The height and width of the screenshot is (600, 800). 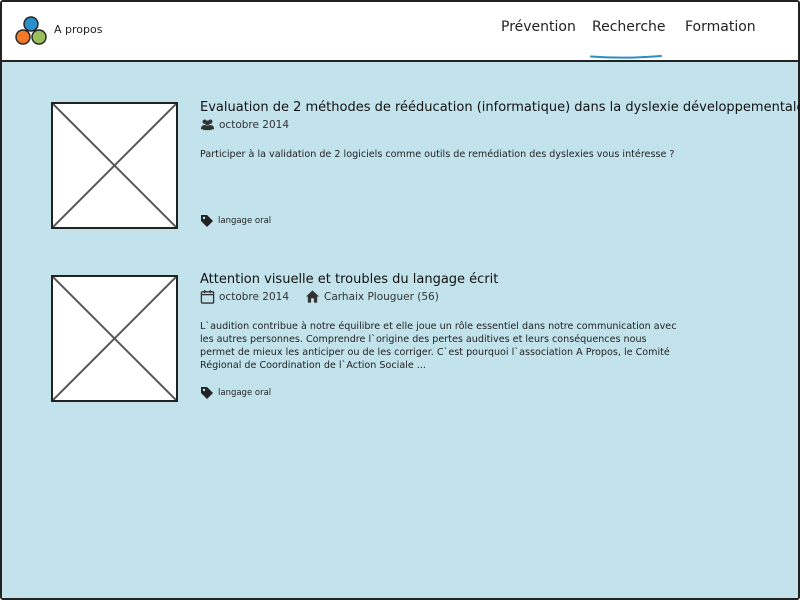 I want to click on main-nav: Prévention Recherche Formation, so click(x=400, y=39).